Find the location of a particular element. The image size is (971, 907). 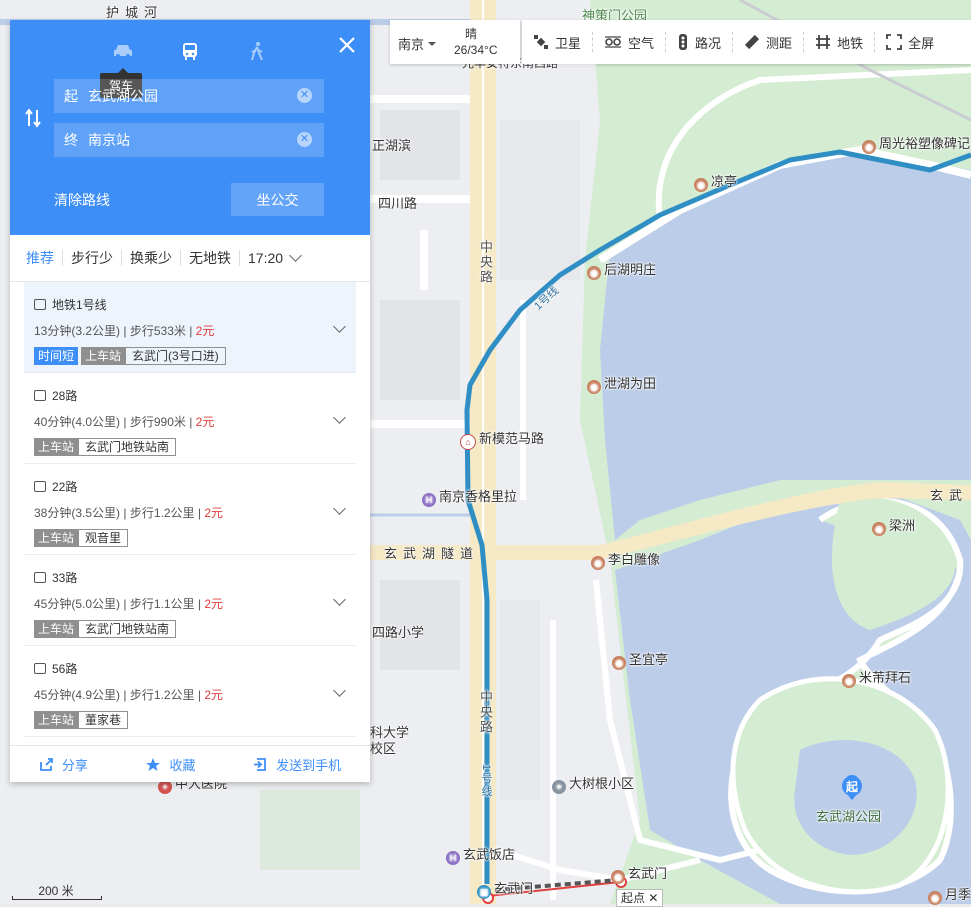

send-label: 发送到手机 is located at coordinates (309, 765).